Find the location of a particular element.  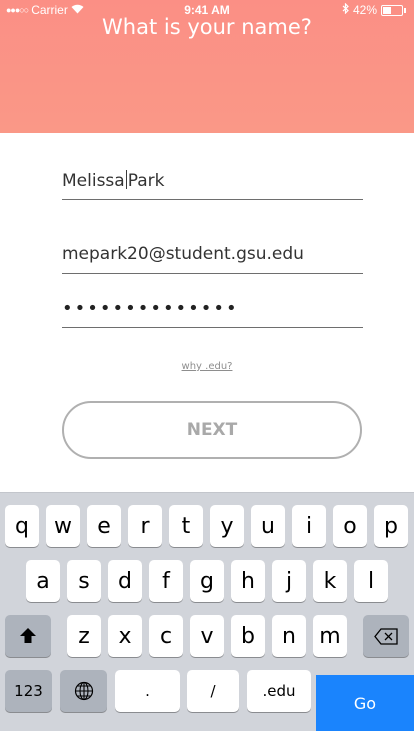

key-s: s is located at coordinates (84, 581).